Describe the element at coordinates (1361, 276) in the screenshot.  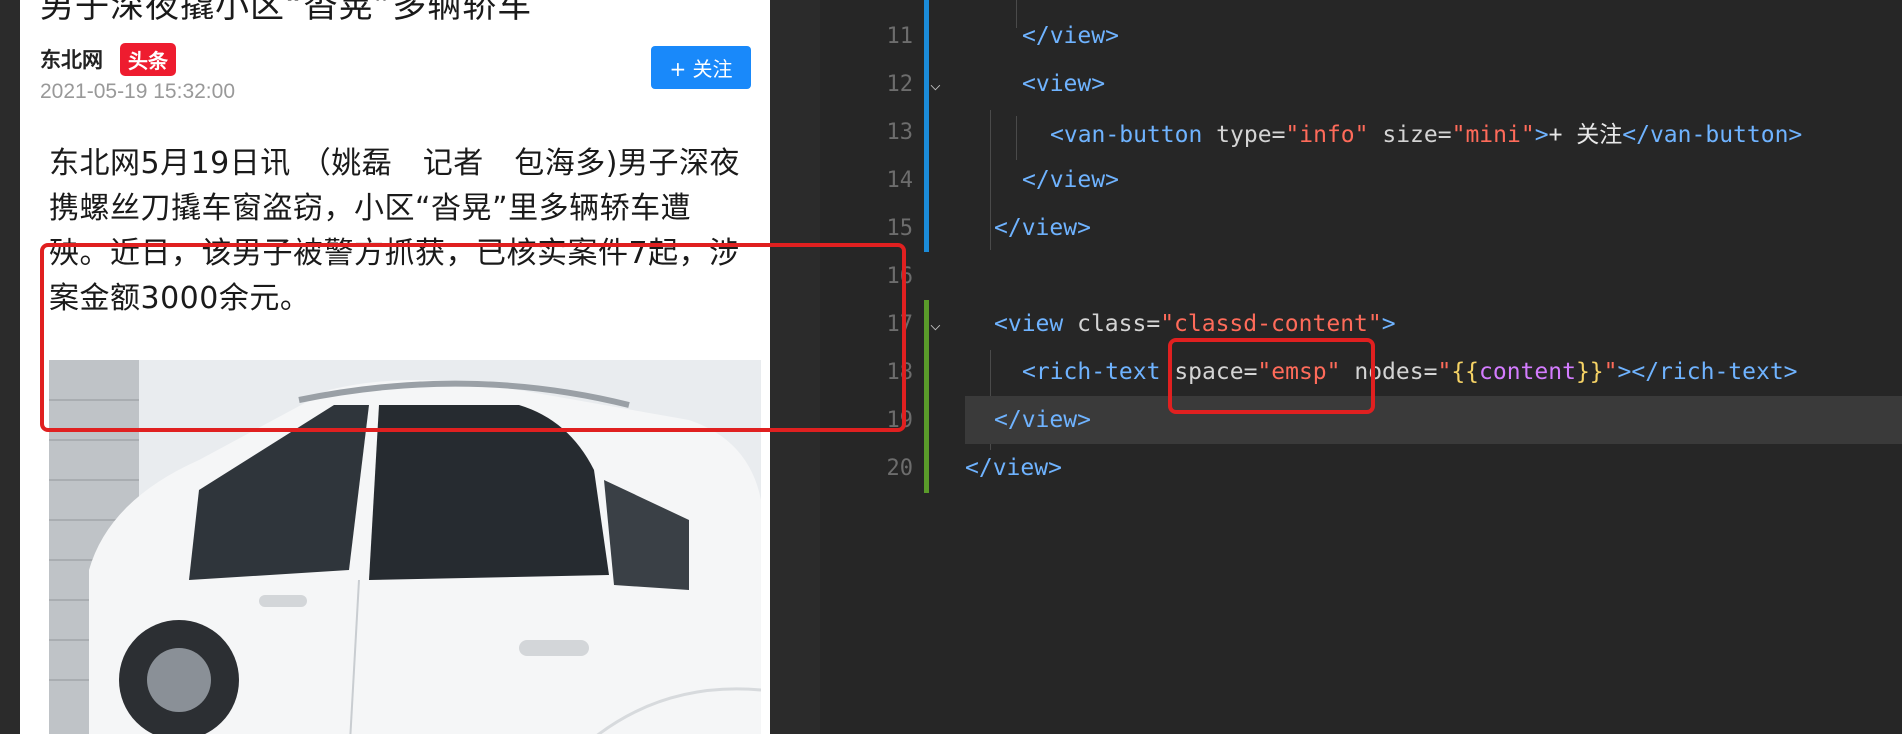
I see `code-line-16: 16` at that location.